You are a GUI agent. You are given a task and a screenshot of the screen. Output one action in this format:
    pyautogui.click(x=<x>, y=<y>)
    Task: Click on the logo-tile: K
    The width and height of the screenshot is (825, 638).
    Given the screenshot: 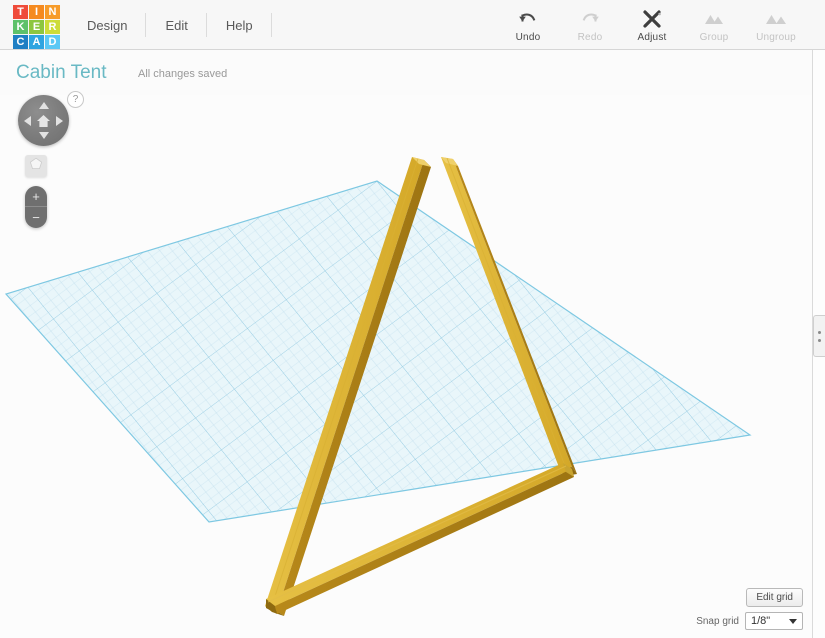 What is the action you would take?
    pyautogui.click(x=20, y=27)
    